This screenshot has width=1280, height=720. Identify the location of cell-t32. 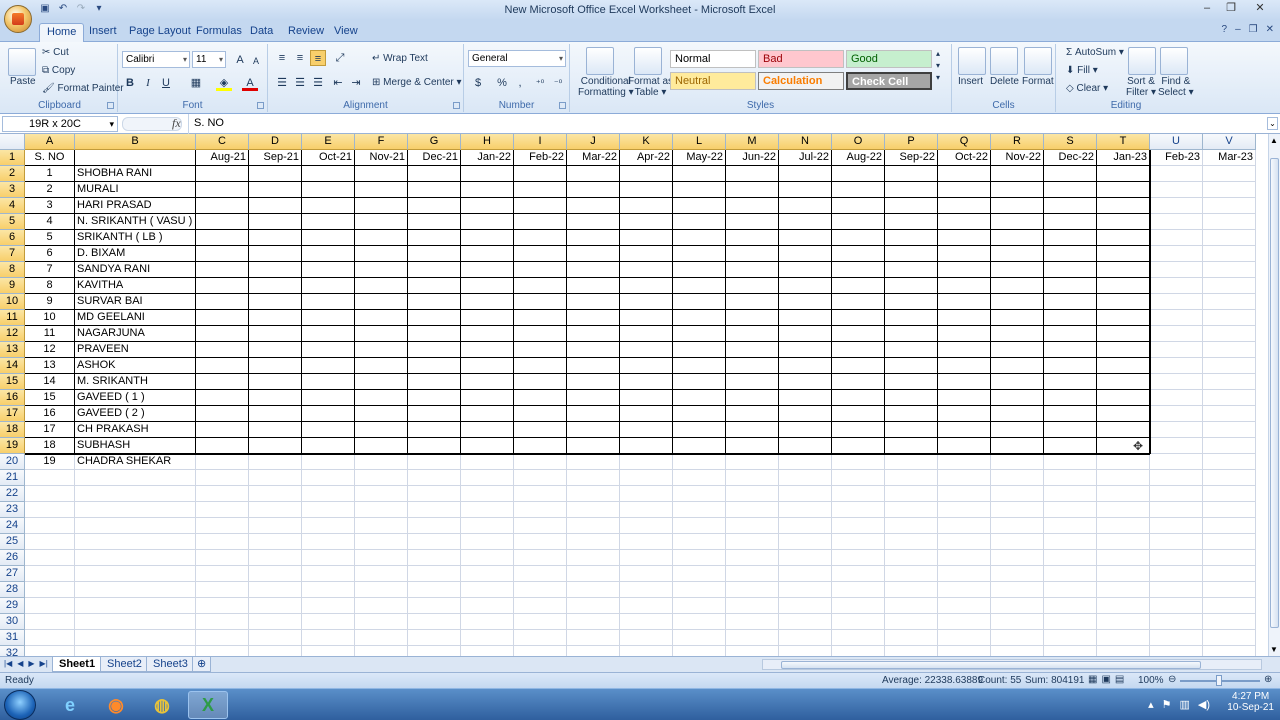
(1123, 651).